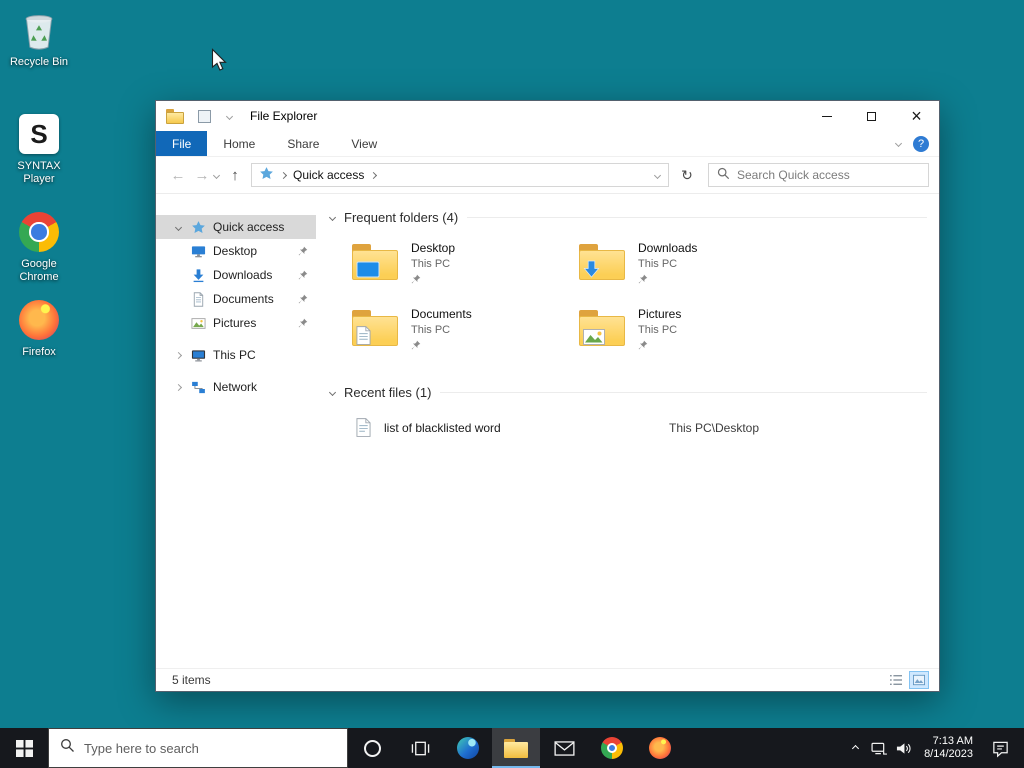 Image resolution: width=1024 pixels, height=768 pixels. Describe the element at coordinates (375, 262) in the screenshot. I see `desktop-folder-icon` at that location.